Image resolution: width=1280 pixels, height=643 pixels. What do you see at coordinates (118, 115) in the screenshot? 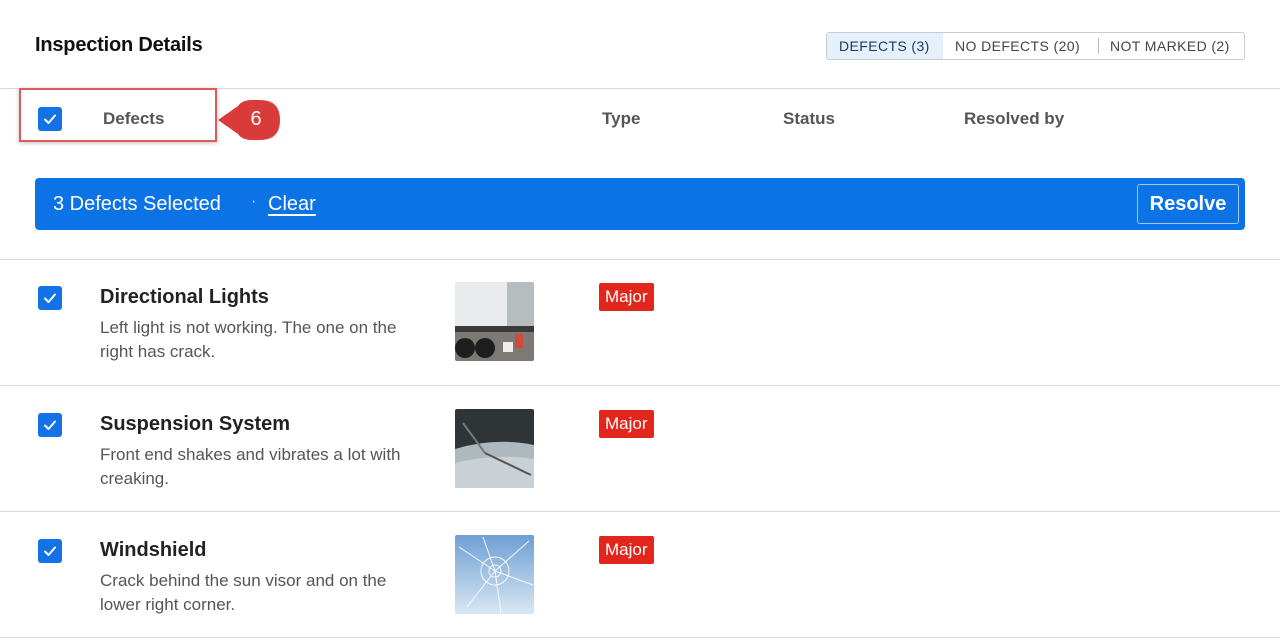
I see `highlight-box` at bounding box center [118, 115].